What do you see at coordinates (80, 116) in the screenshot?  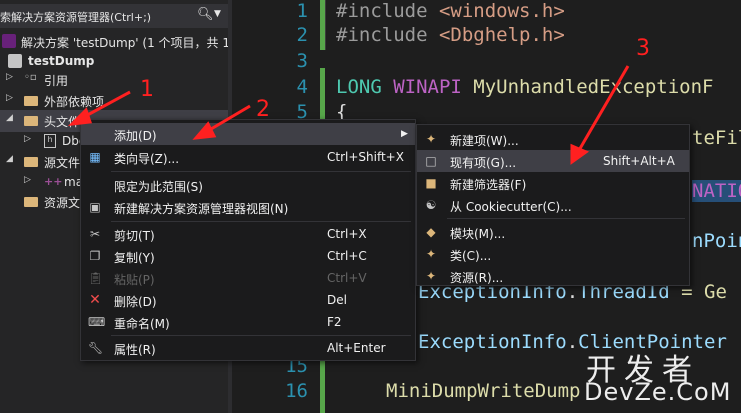 I see `arrow-1-head` at bounding box center [80, 116].